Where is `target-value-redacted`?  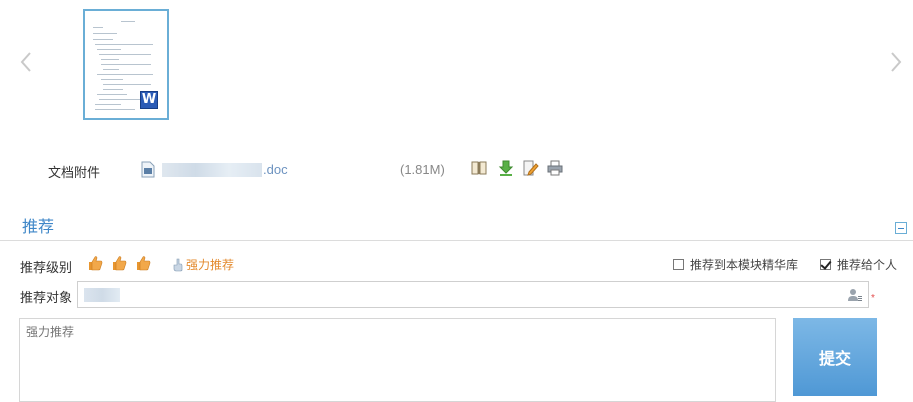
target-value-redacted is located at coordinates (102, 295).